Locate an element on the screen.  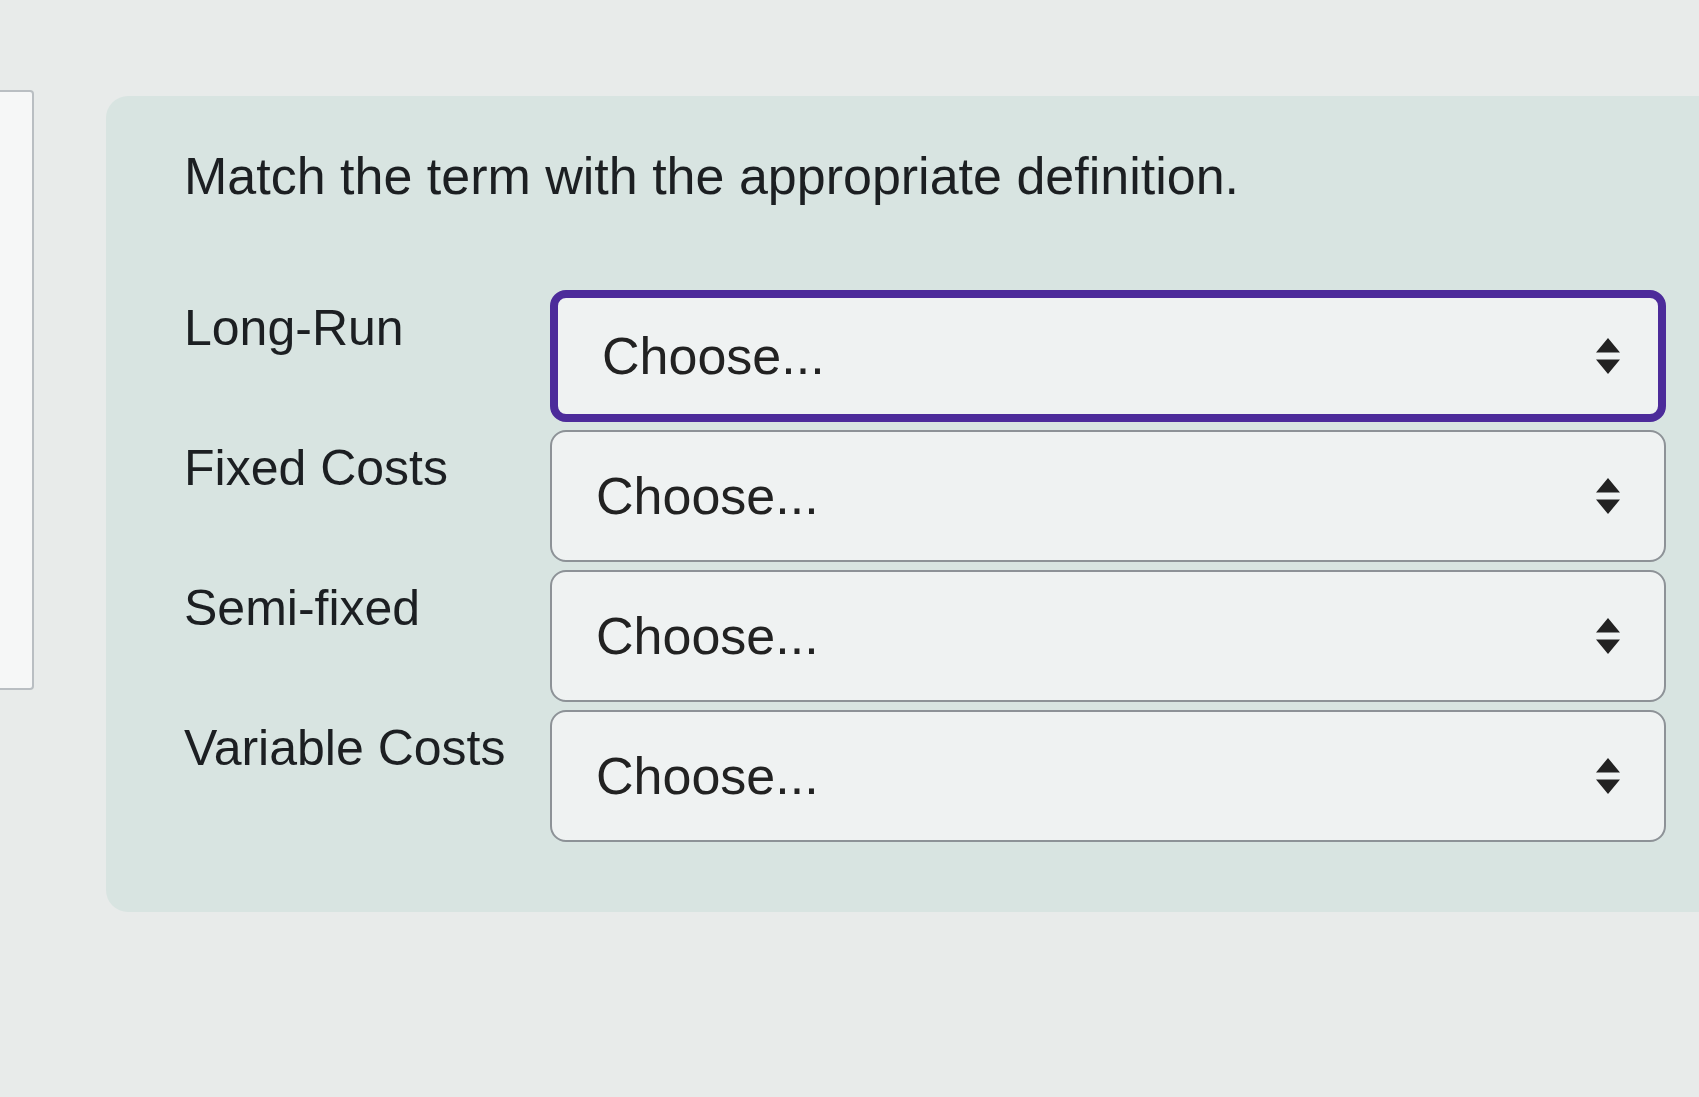
term-label: Fixed Costs is located at coordinates (316, 468).